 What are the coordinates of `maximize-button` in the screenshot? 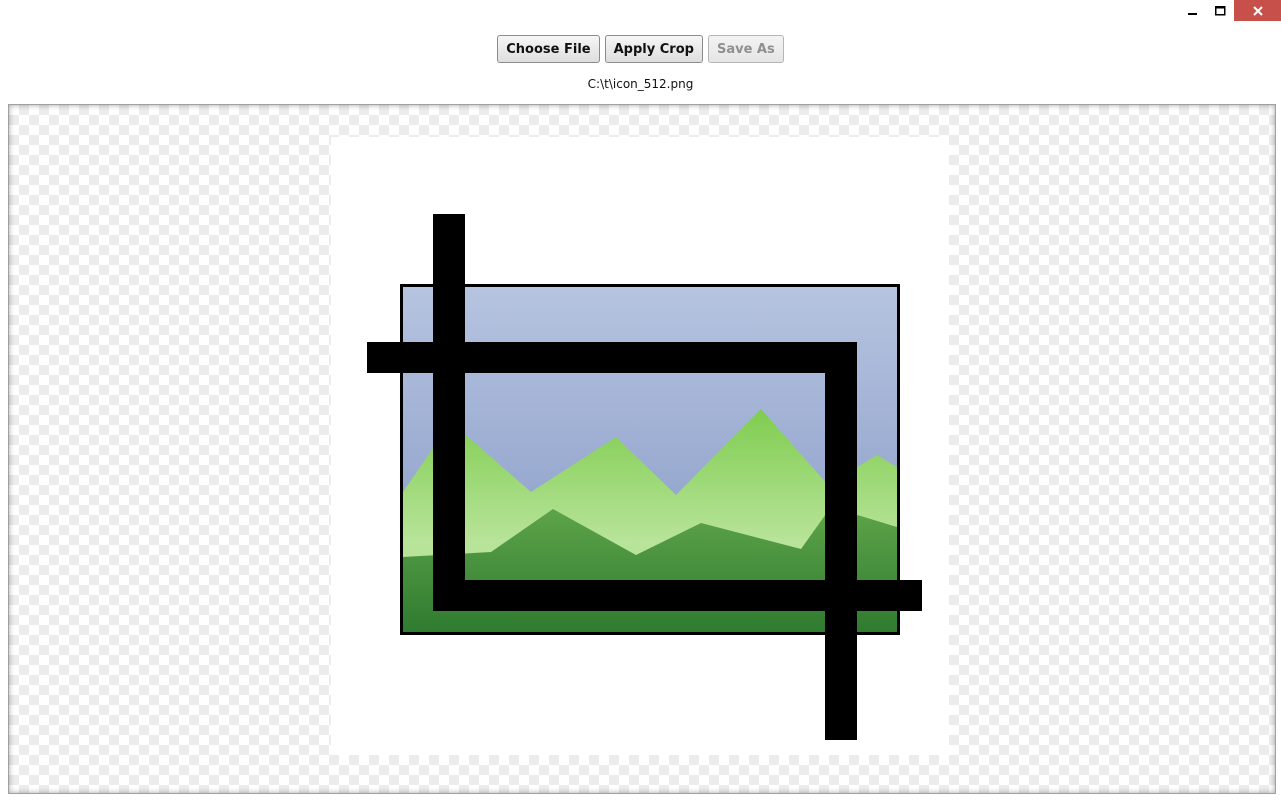 It's located at (1220, 10).